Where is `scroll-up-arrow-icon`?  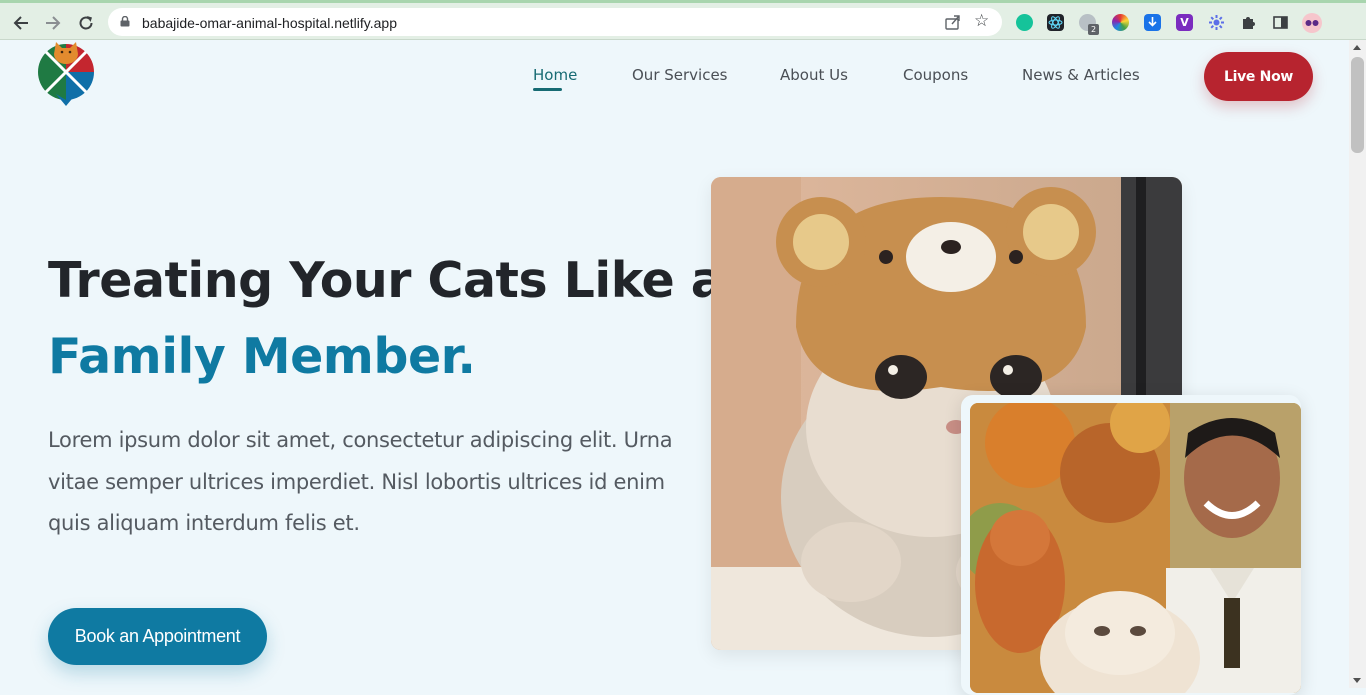 scroll-up-arrow-icon is located at coordinates (1357, 47).